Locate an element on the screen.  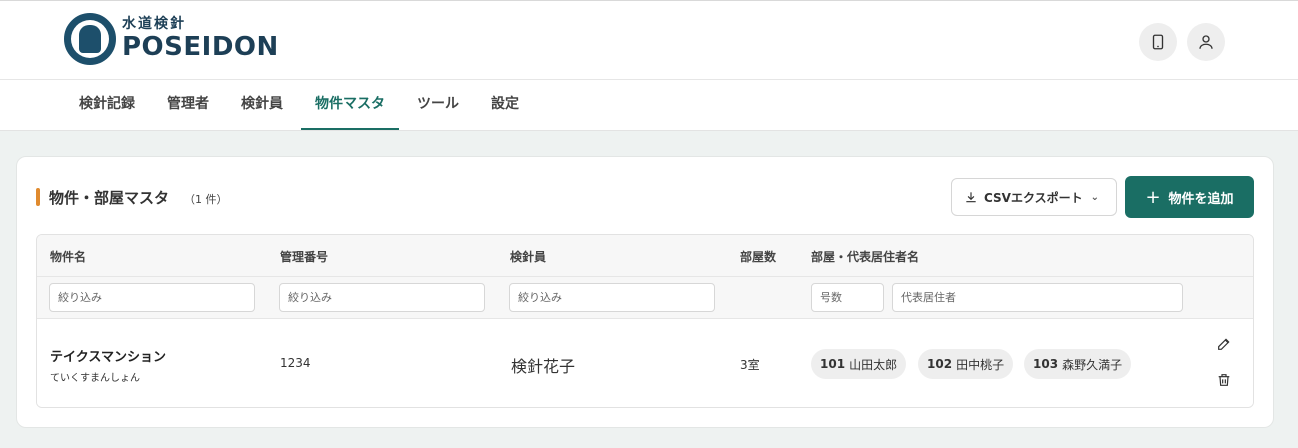
poseidon-emblem-icon is located at coordinates (90, 39).